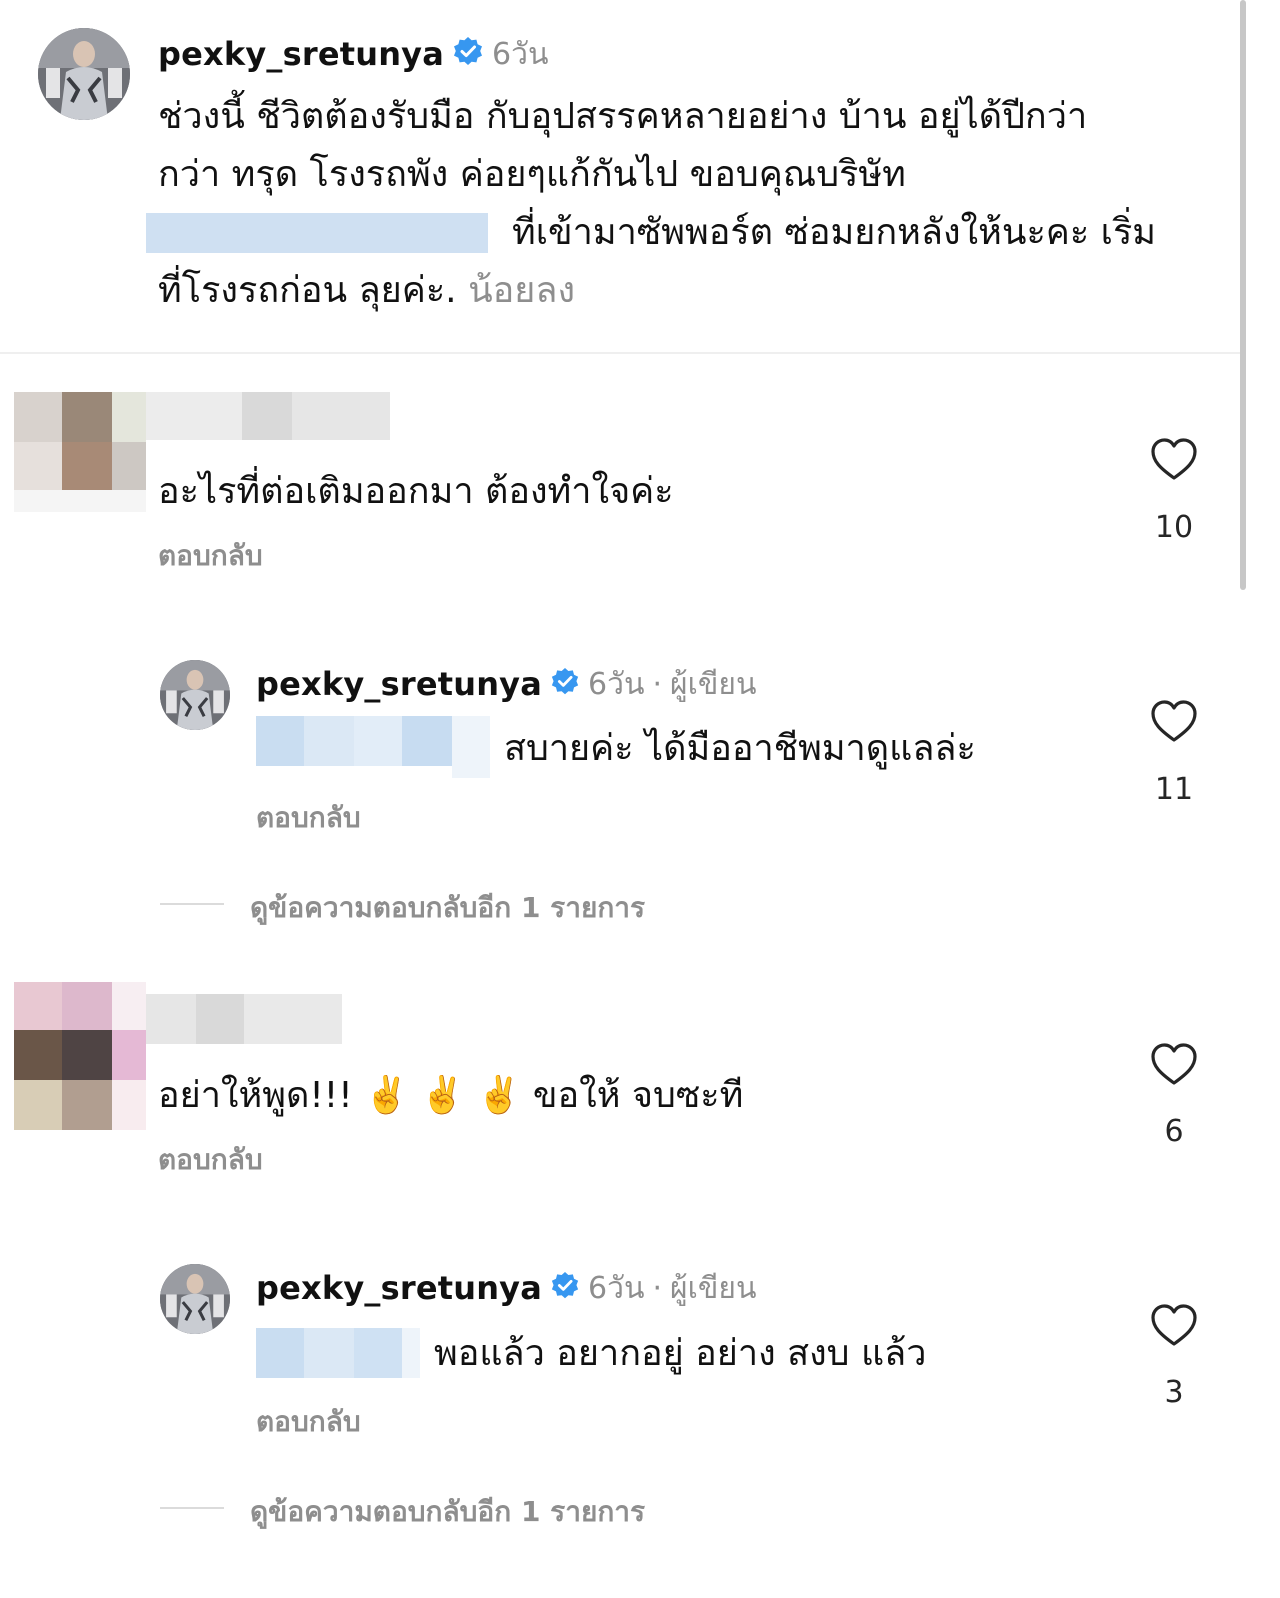  I want to click on reply-text: สบายค่ะ ได้มืออาชีพมาดูแลล่ะ, so click(740, 748).